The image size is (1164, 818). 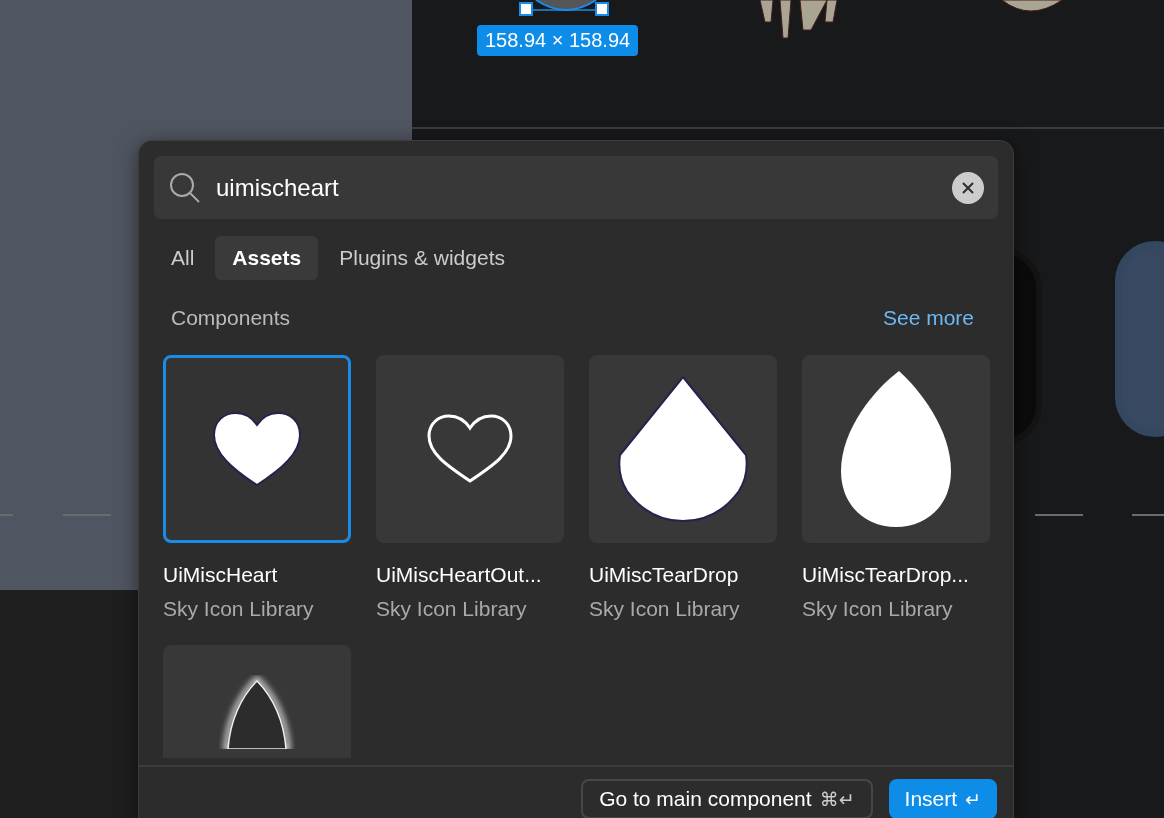 I want to click on go-to-main-component-button: Go to main component ⌘↵, so click(x=727, y=798).